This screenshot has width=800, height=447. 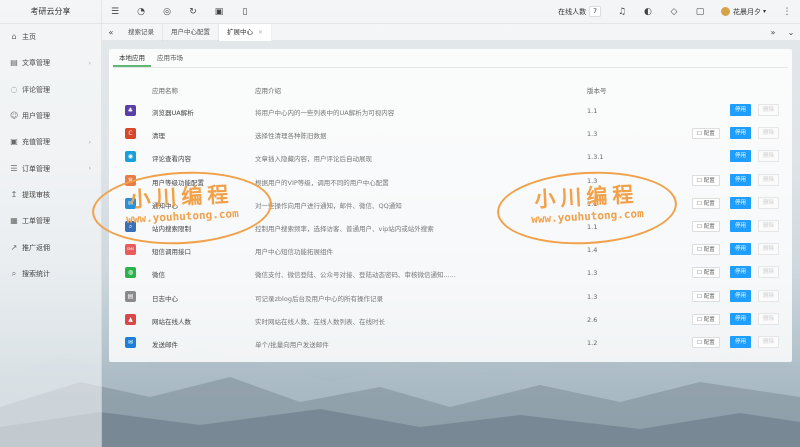 I want to click on sidebar-item-article: ▤ 文章管理 ›, so click(x=50, y=63).